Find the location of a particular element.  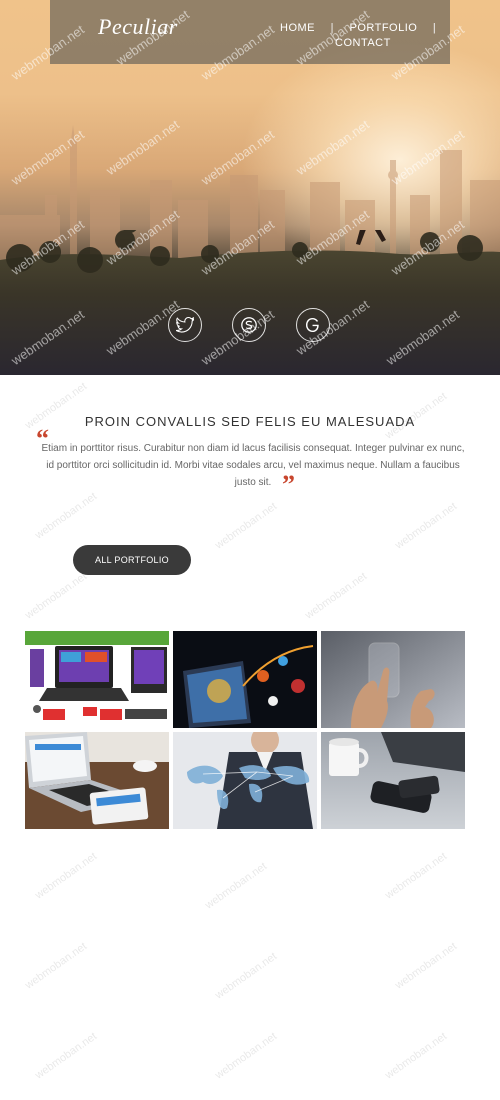

google-plus-link is located at coordinates (313, 325).